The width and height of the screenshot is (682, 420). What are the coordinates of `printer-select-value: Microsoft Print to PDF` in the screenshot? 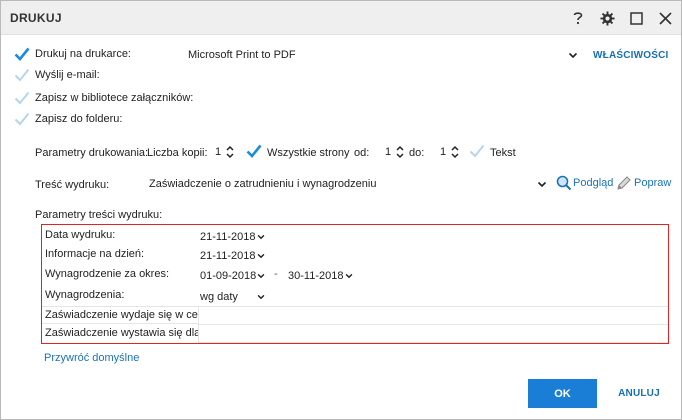 It's located at (242, 55).